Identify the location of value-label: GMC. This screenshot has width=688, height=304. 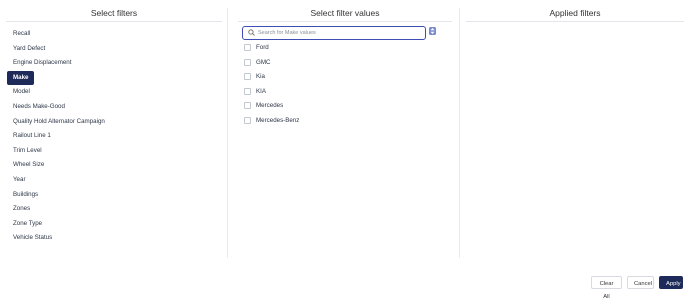
(263, 62).